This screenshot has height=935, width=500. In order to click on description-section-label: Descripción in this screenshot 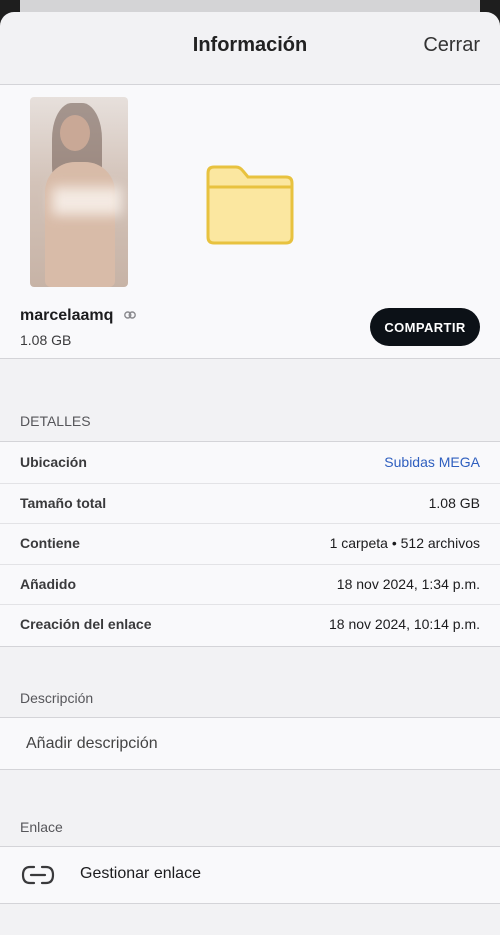, I will do `click(57, 698)`.